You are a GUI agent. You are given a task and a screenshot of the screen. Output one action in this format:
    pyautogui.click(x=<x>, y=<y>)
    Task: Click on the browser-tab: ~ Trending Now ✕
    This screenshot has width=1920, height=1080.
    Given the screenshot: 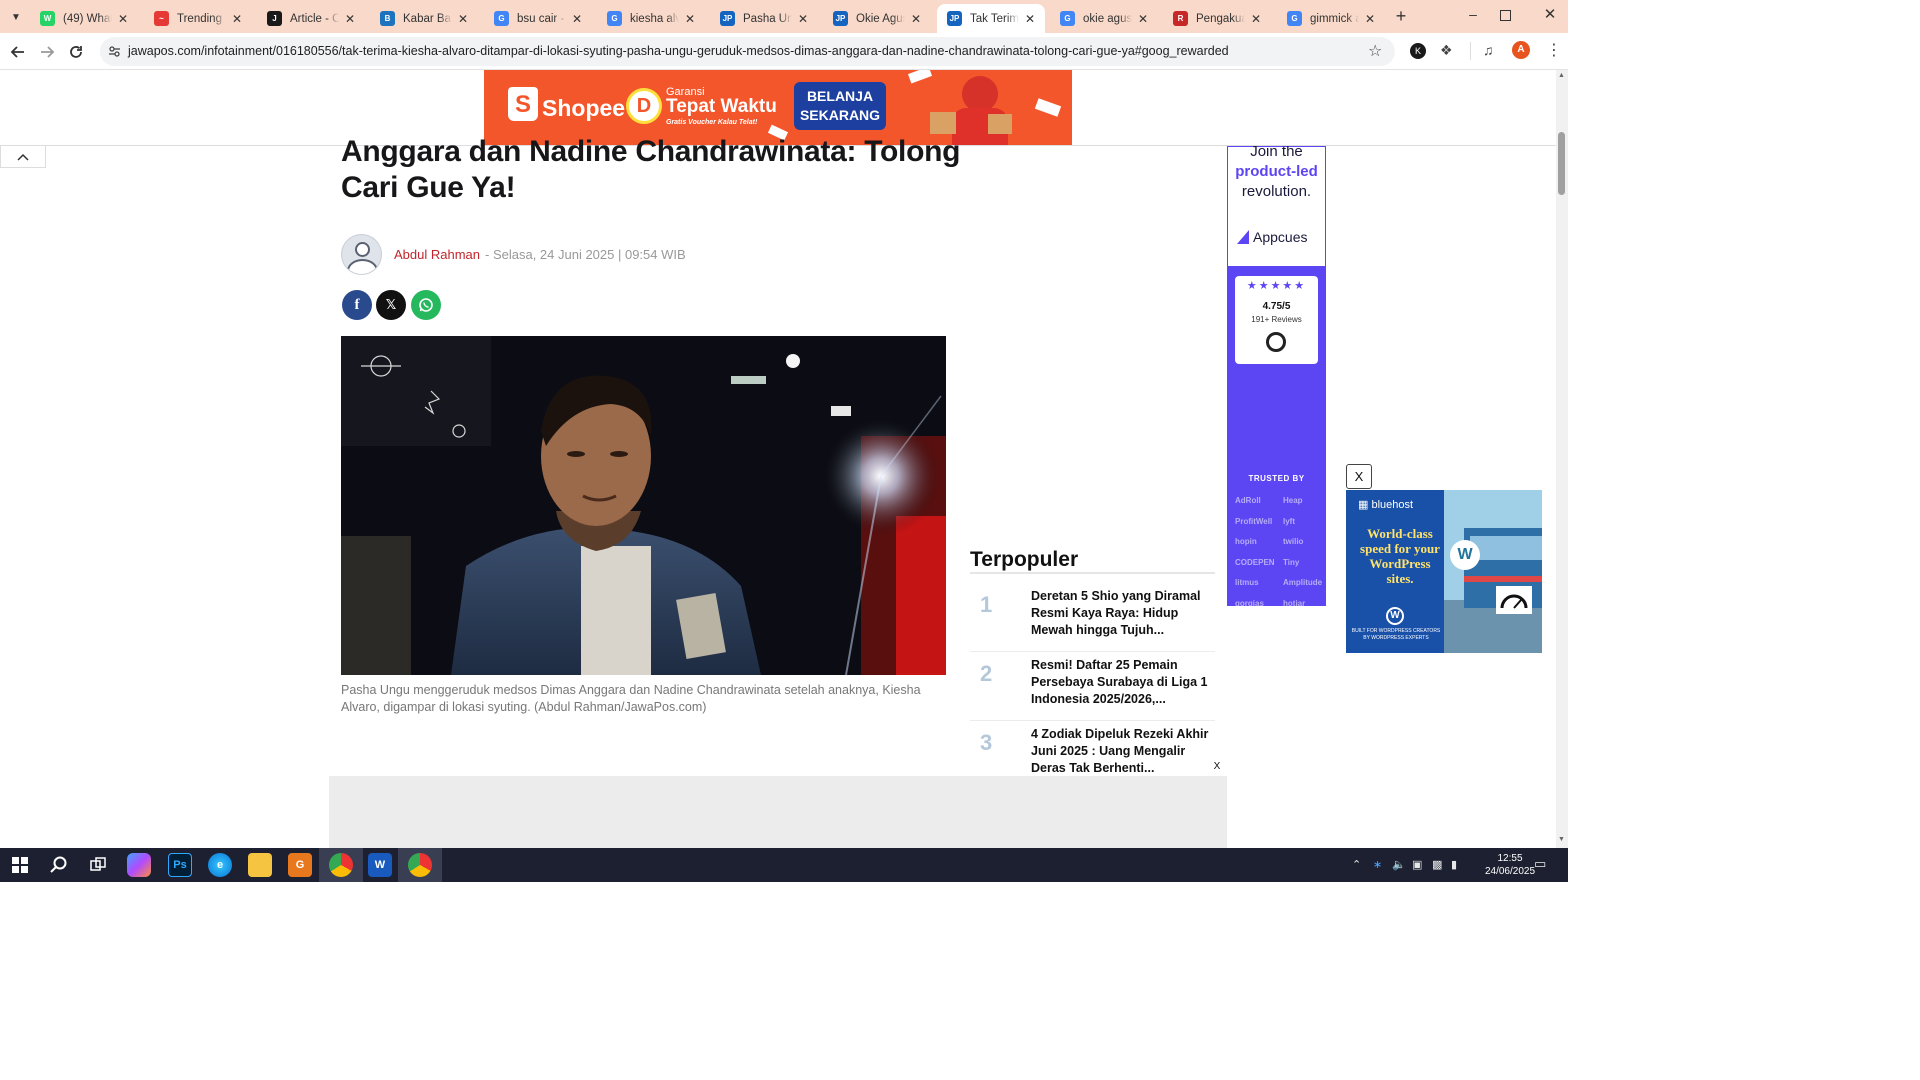 What is the action you would take?
    pyautogui.click(x=198, y=18)
    